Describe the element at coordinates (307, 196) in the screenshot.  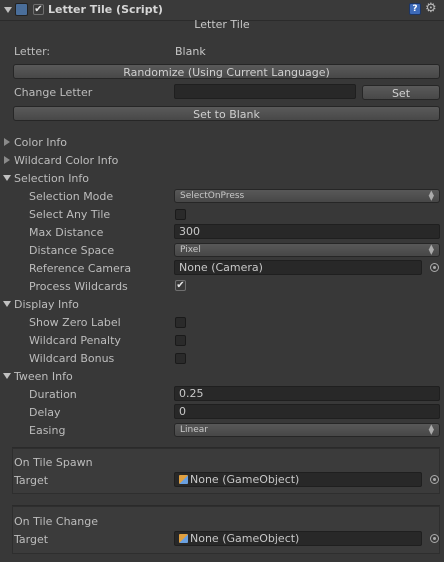
I see `selection-mode-dropdown: SelectOnPress ▲ ▼` at that location.